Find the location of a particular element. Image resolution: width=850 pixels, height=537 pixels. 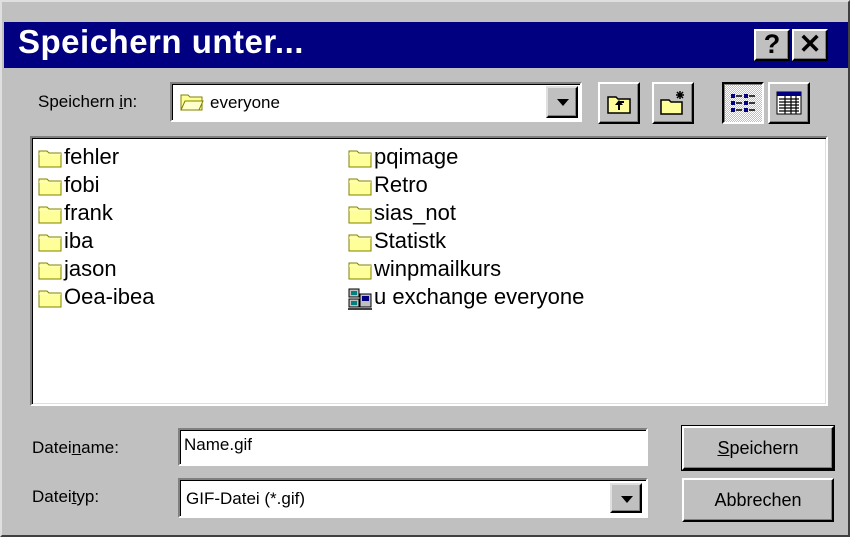

save-in-value: everyone is located at coordinates (245, 102).